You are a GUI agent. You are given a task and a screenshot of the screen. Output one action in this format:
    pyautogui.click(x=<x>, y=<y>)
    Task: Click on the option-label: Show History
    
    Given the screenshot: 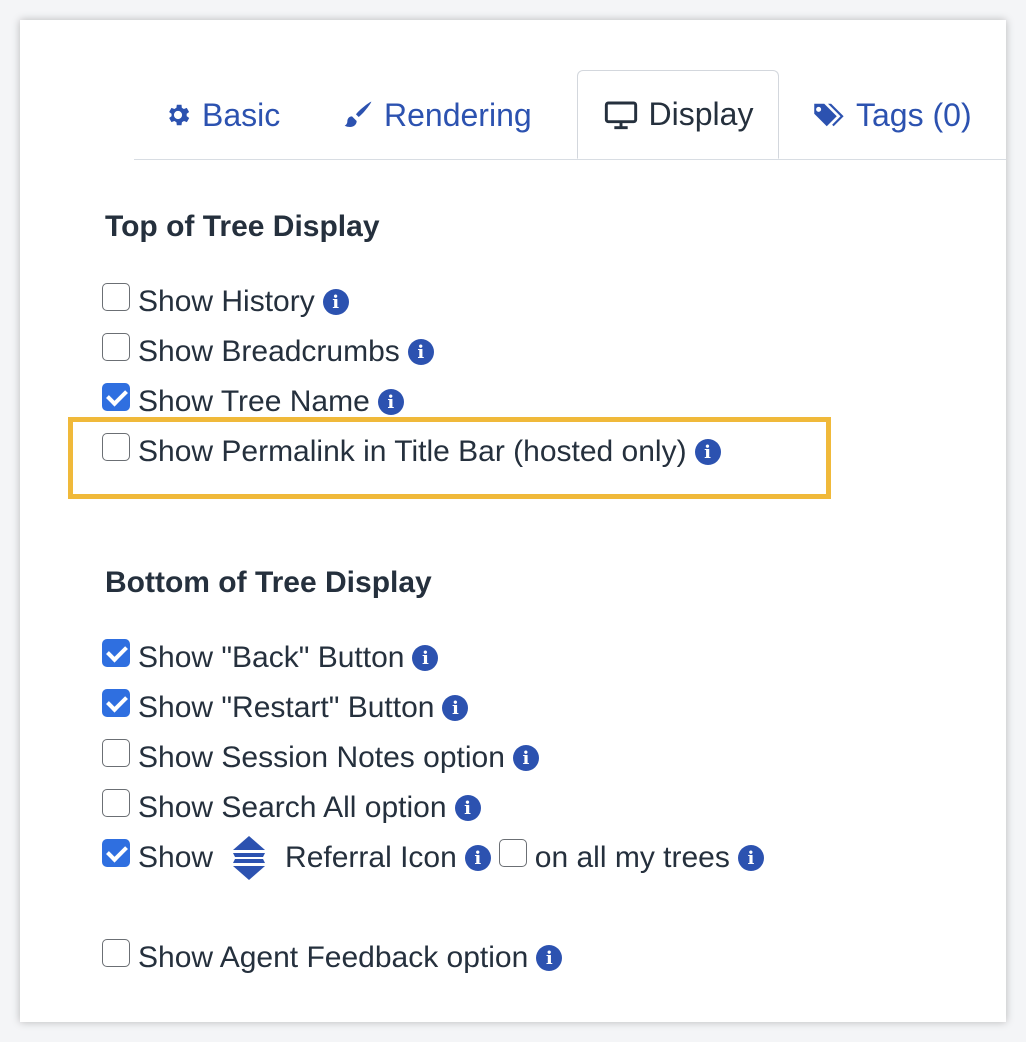 What is the action you would take?
    pyautogui.click(x=226, y=301)
    